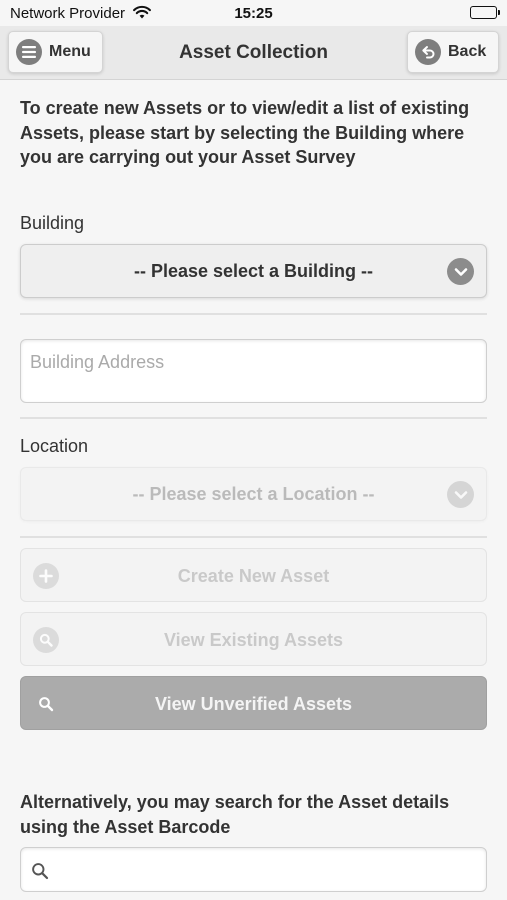 This screenshot has width=507, height=900. I want to click on back-button: Back, so click(453, 52).